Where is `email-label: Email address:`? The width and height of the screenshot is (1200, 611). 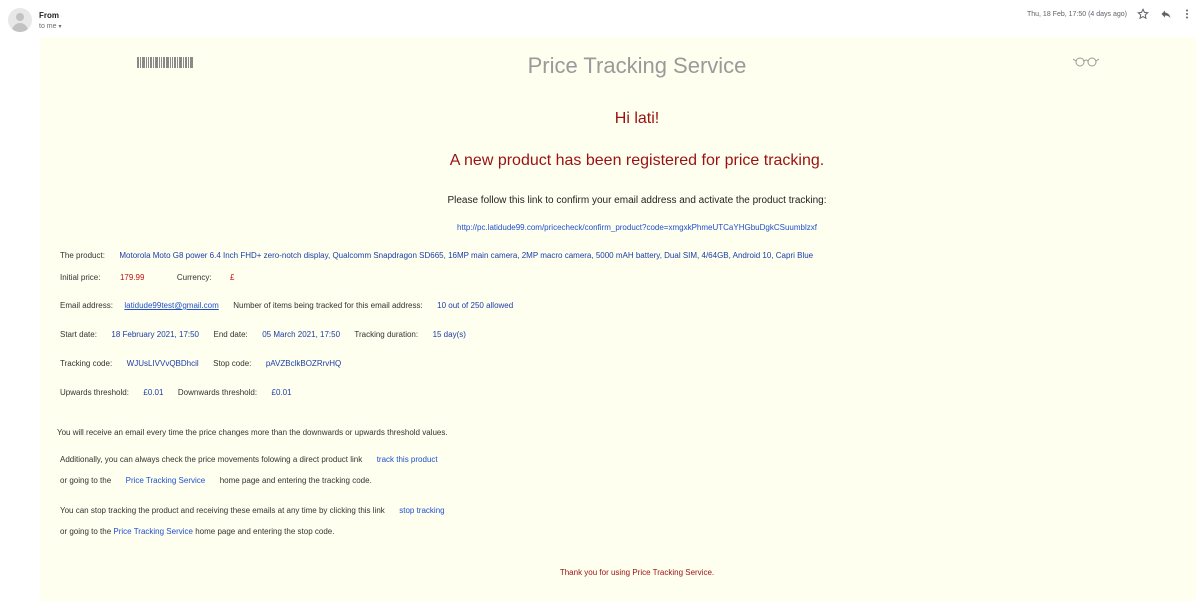
email-label: Email address: is located at coordinates (86, 305).